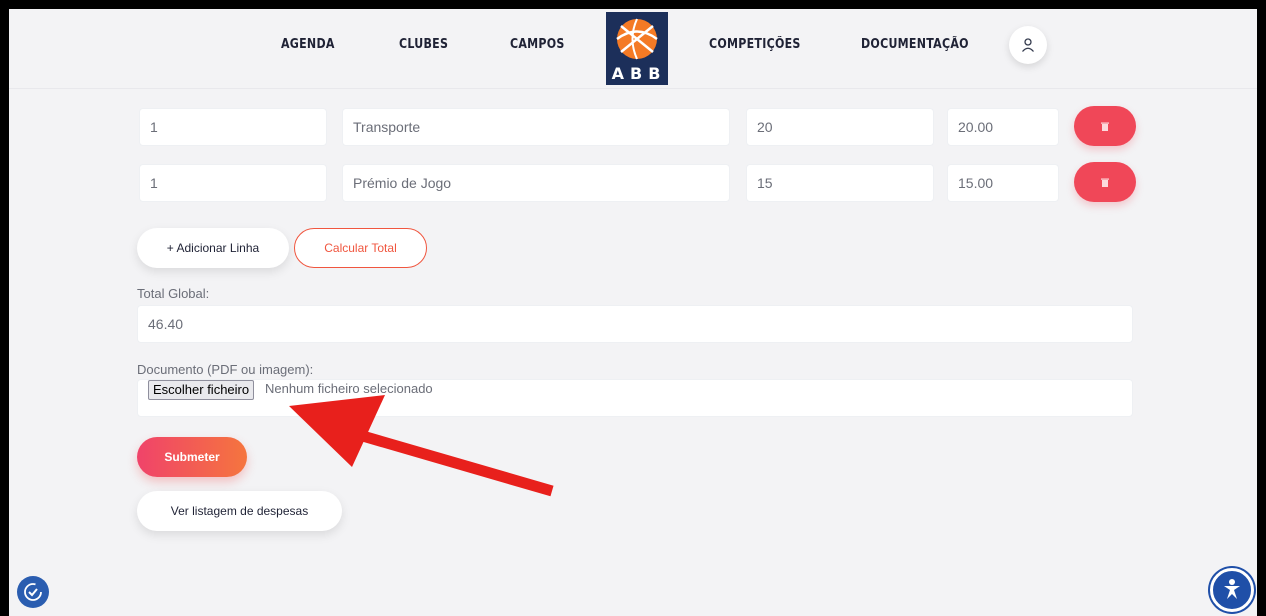 The height and width of the screenshot is (616, 1266). I want to click on abb-logo: ABB, so click(637, 48).